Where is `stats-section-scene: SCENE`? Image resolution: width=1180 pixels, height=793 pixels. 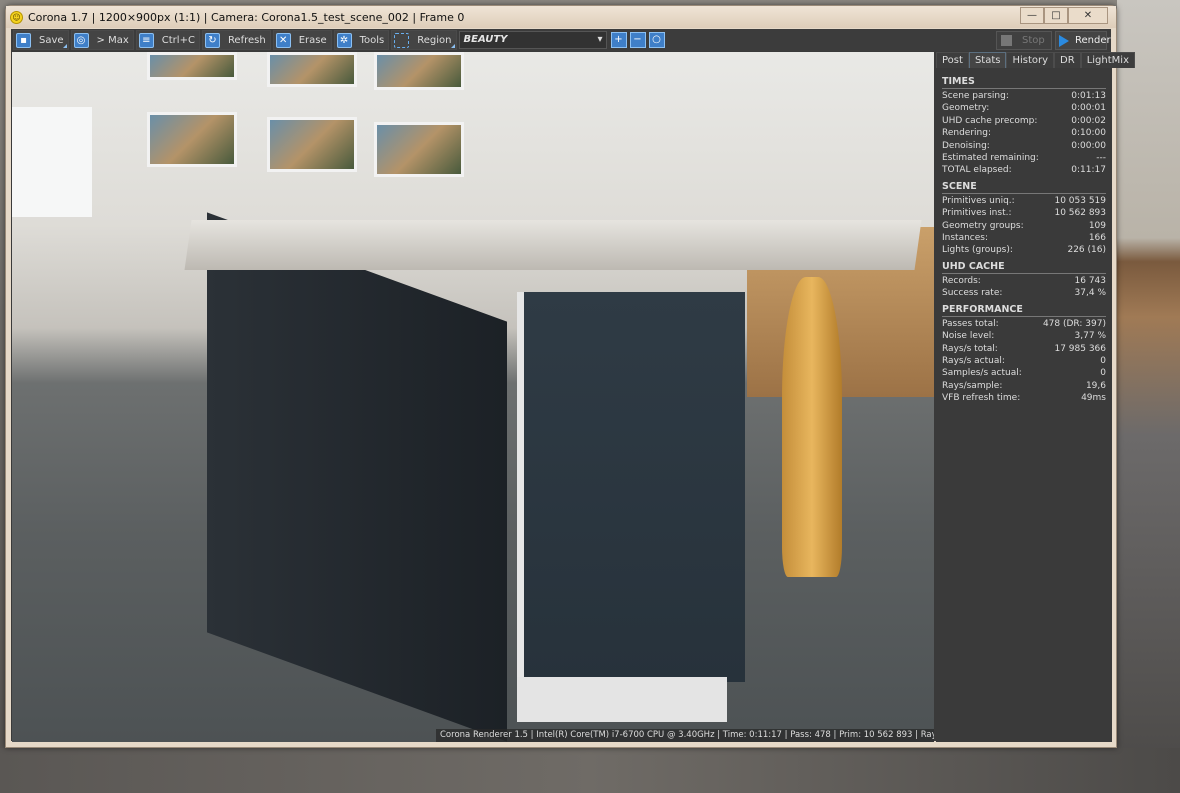
stats-section-scene: SCENE is located at coordinates (1024, 186).